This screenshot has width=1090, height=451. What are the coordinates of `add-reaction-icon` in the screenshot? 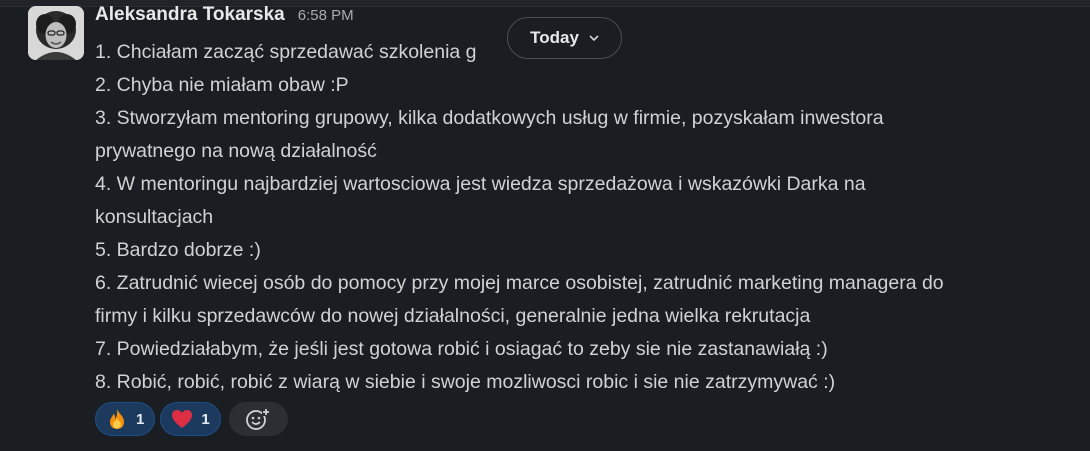 It's located at (258, 419).